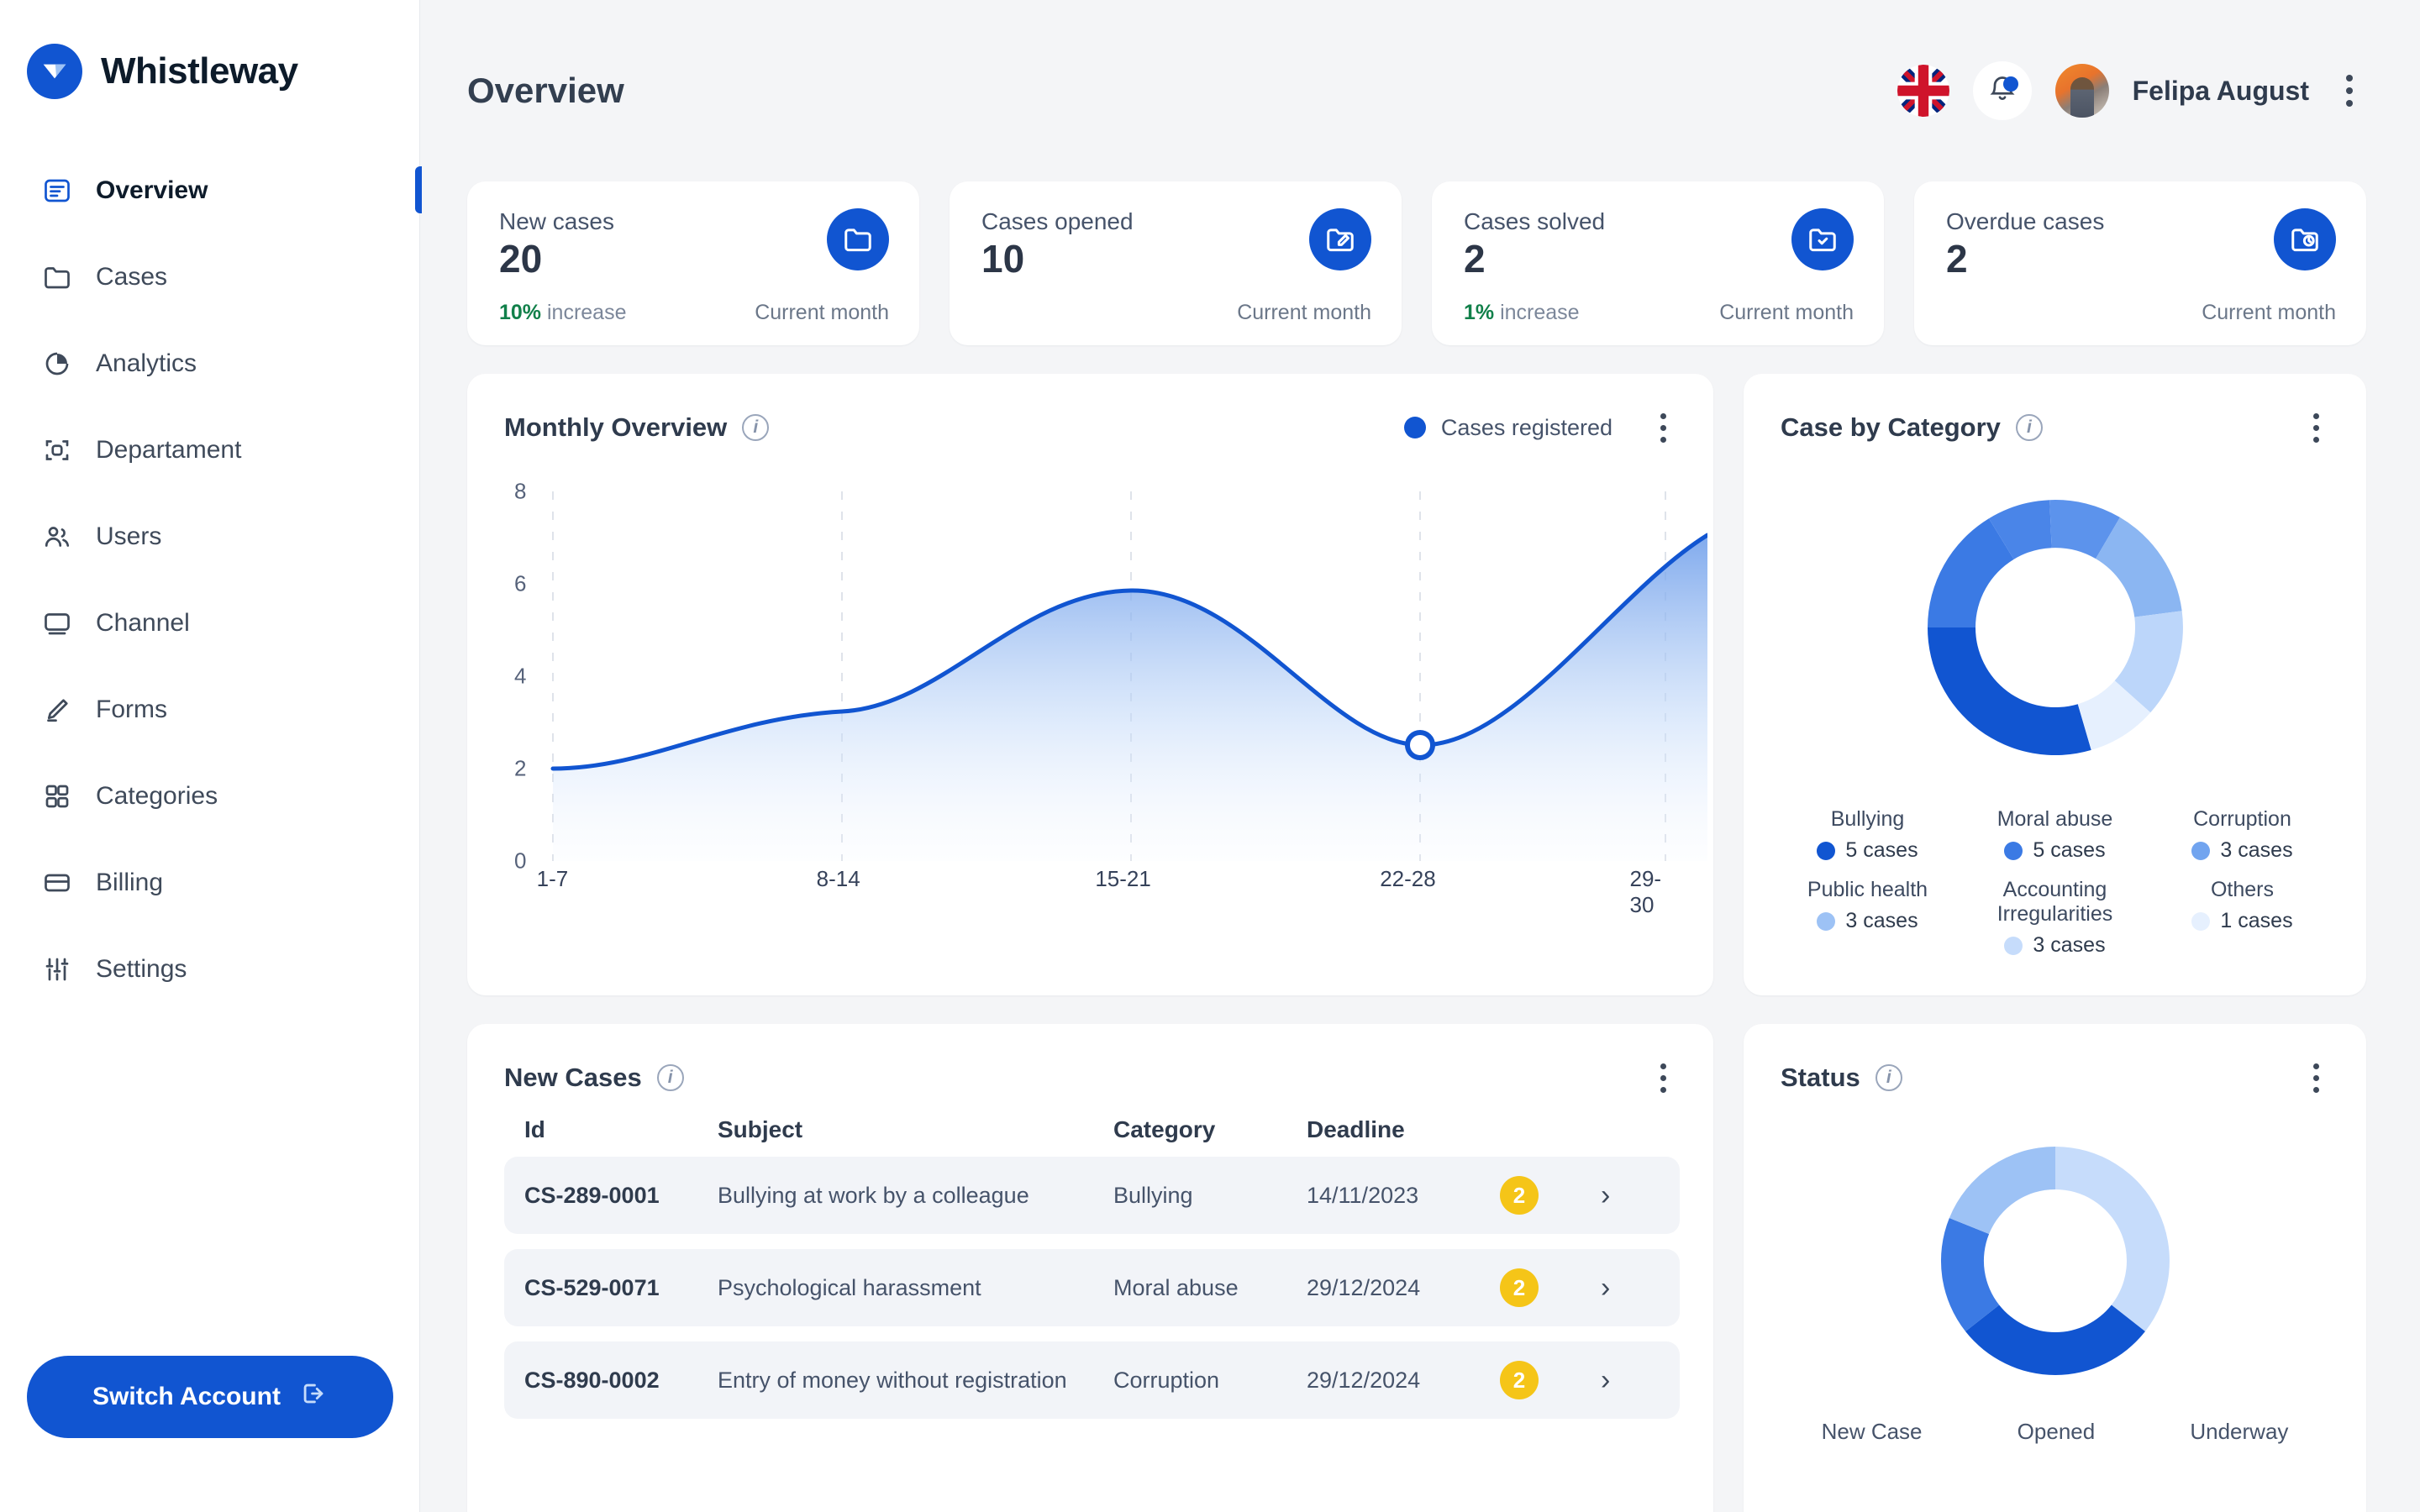 Image resolution: width=2420 pixels, height=1512 pixels. Describe the element at coordinates (1663, 1078) in the screenshot. I see `new-cases-kebab-menu-icon` at that location.